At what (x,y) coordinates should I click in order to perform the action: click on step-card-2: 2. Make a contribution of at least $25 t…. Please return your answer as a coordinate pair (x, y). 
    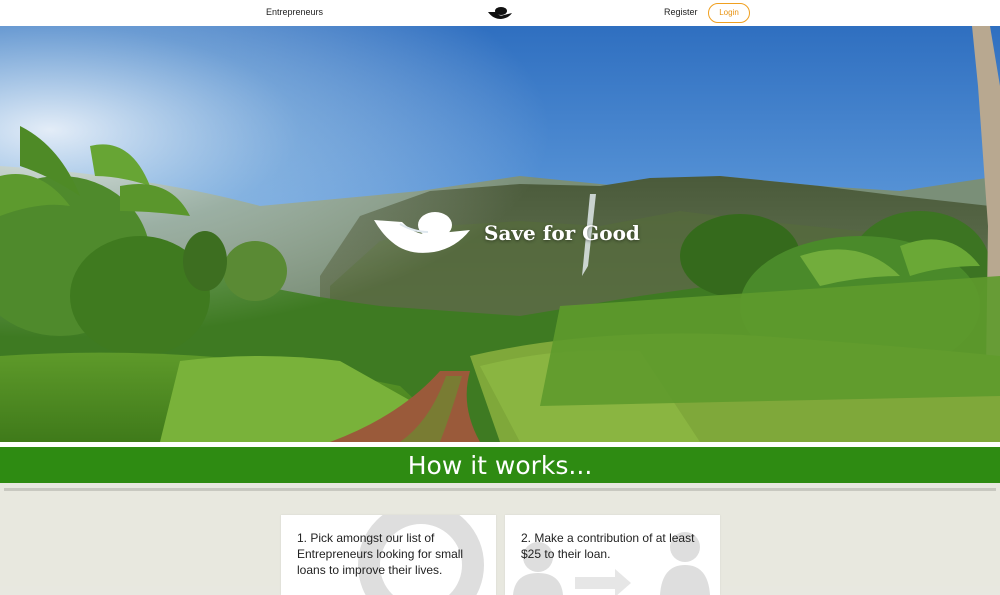
    Looking at the image, I should click on (612, 555).